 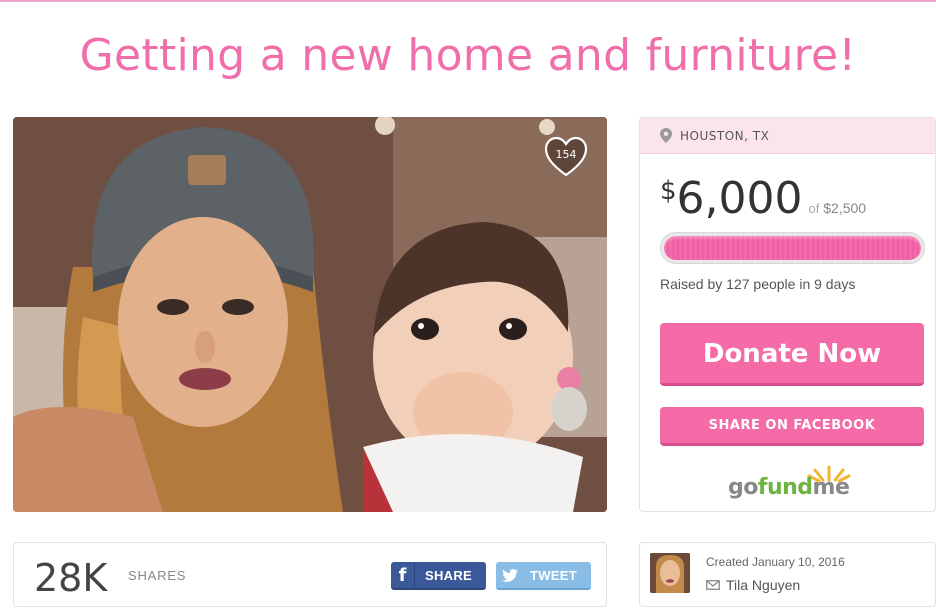 I want to click on organizer-box: Created January 10, 2016 Tila Nguyen, so click(x=787, y=574).